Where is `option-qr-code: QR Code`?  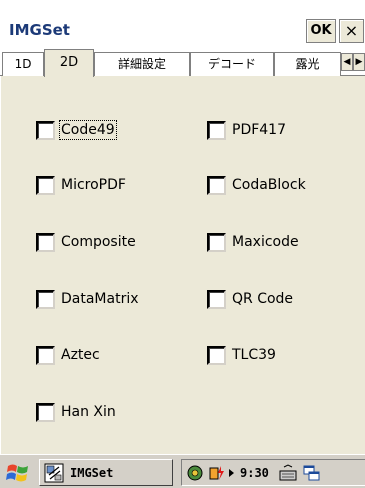 option-qr-code: QR Code is located at coordinates (250, 299).